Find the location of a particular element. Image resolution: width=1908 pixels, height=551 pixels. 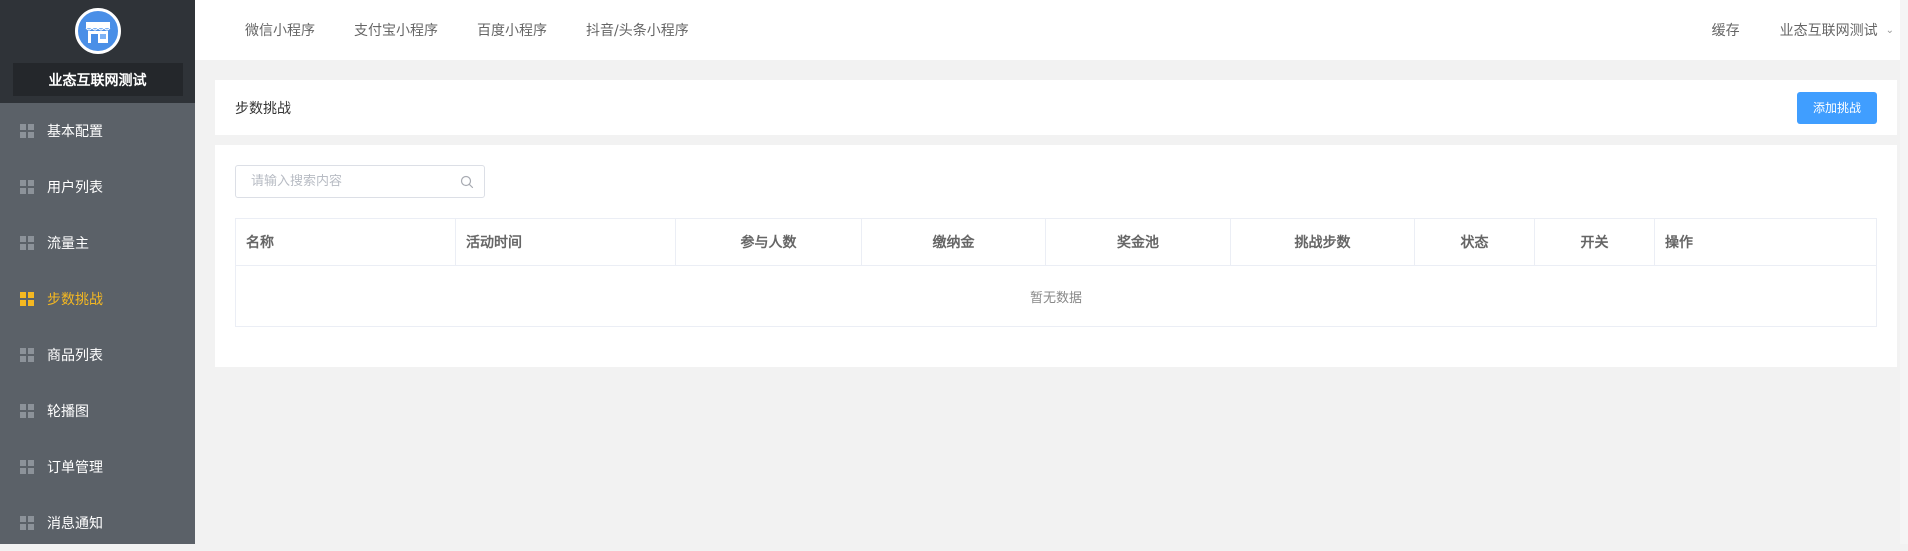

sidebar-item-traffic: 流量主 is located at coordinates (97, 243).